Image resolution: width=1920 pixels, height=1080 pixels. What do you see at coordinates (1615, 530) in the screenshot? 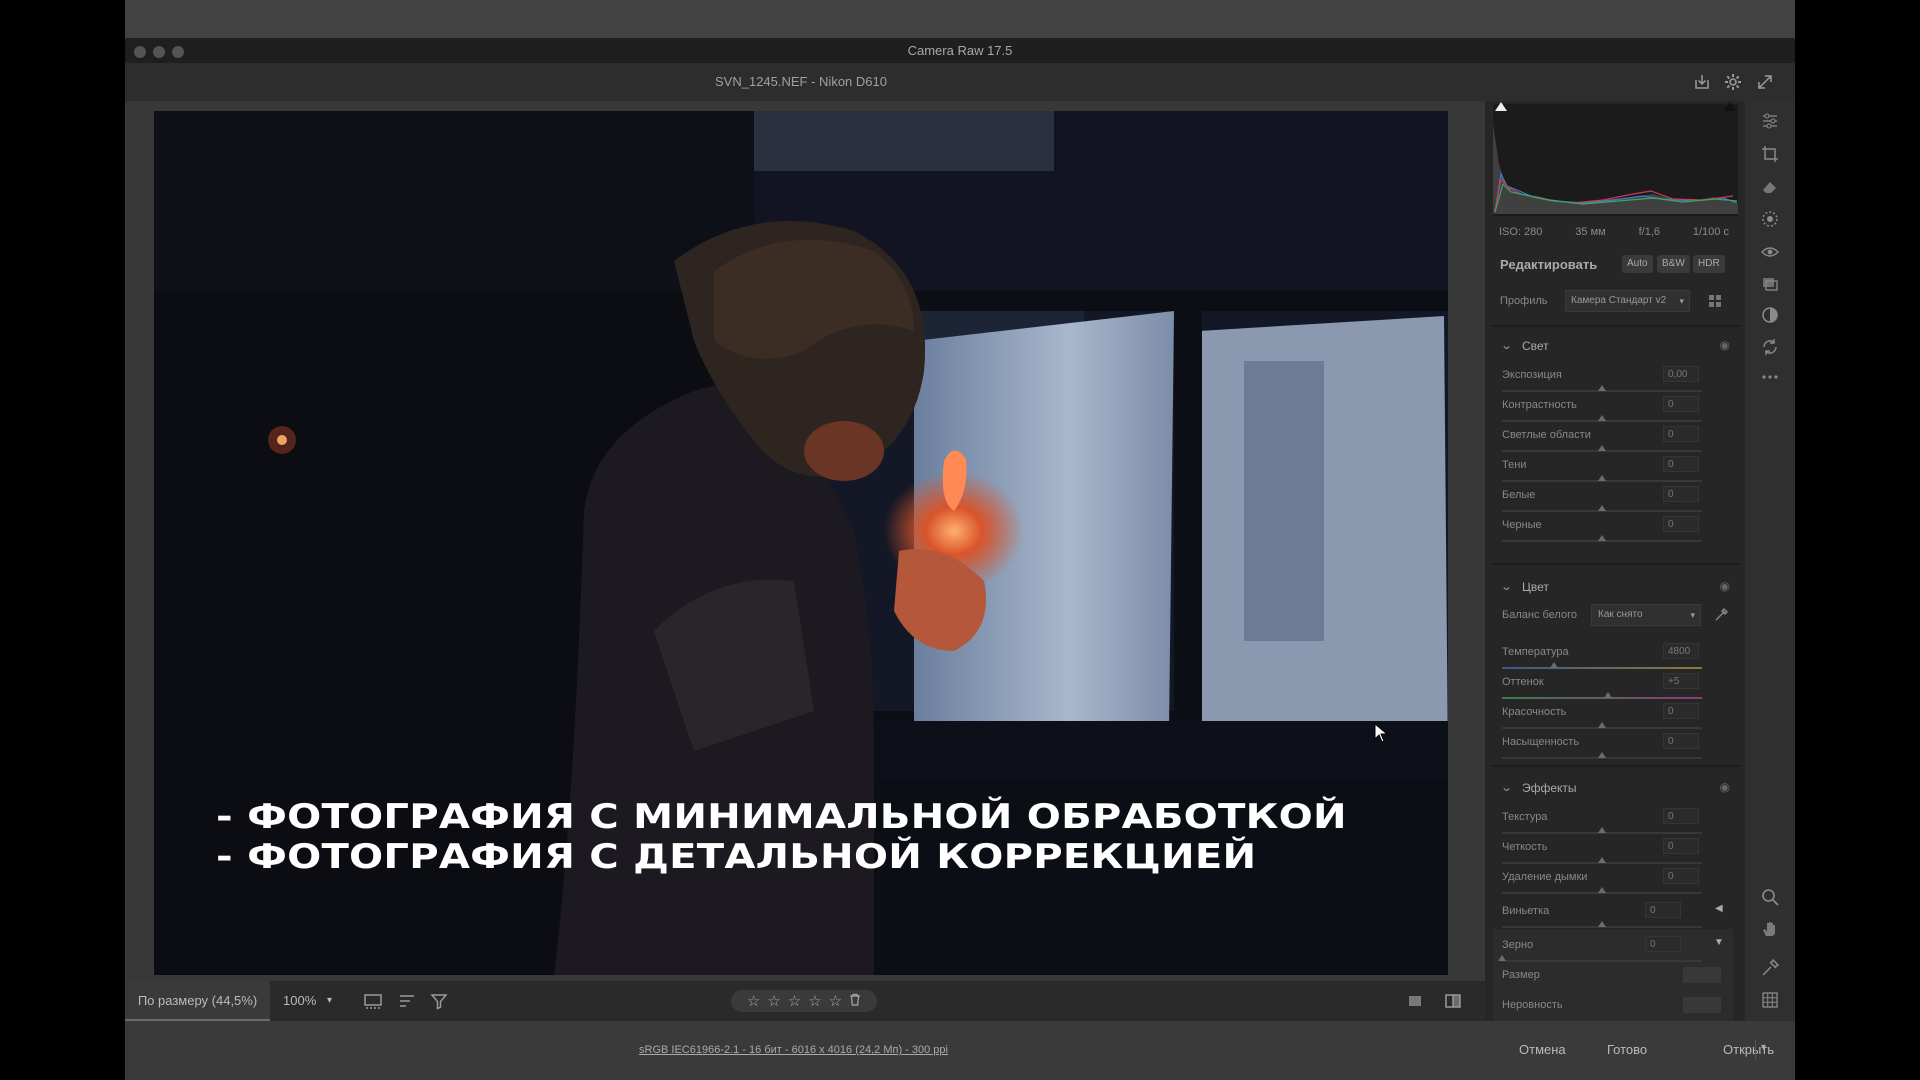
I see `slider-blacks: Черные 0` at bounding box center [1615, 530].